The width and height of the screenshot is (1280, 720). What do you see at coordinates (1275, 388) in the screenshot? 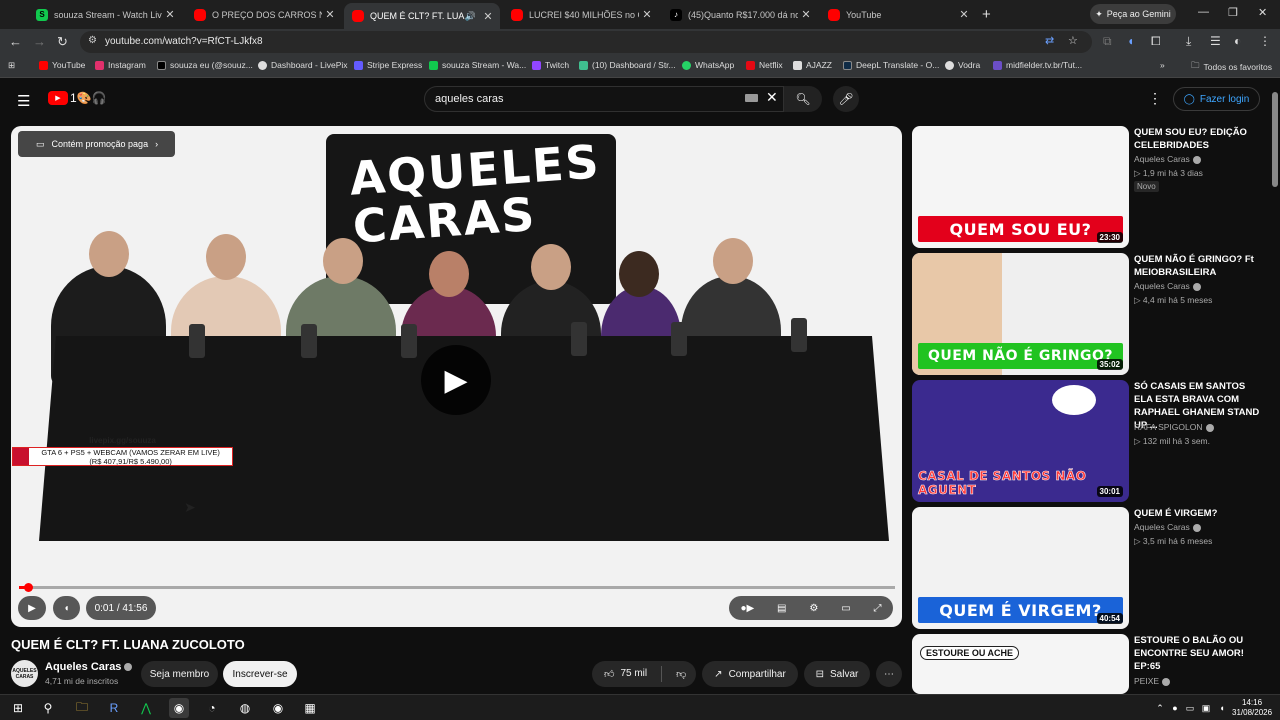
I see `page-scrollbar` at bounding box center [1275, 388].